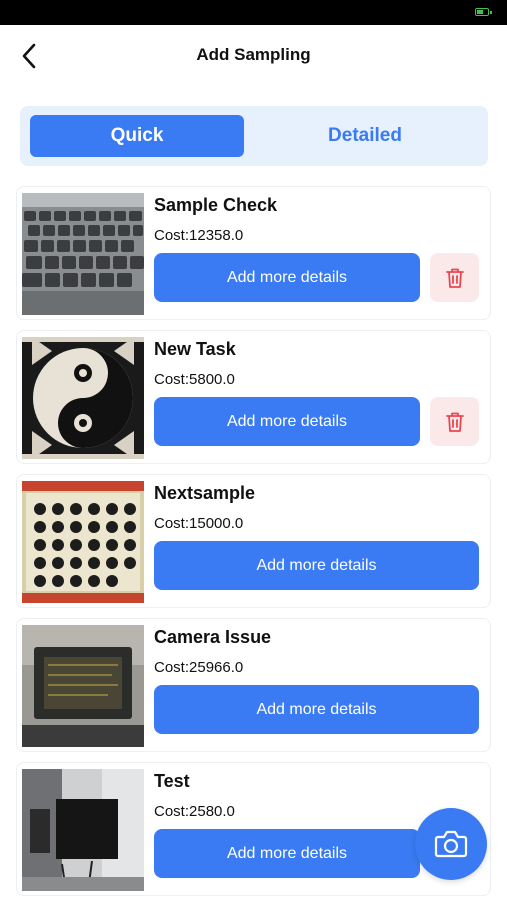 The width and height of the screenshot is (507, 900). What do you see at coordinates (199, 523) in the screenshot?
I see `sample-cost: Cost:15000.0` at bounding box center [199, 523].